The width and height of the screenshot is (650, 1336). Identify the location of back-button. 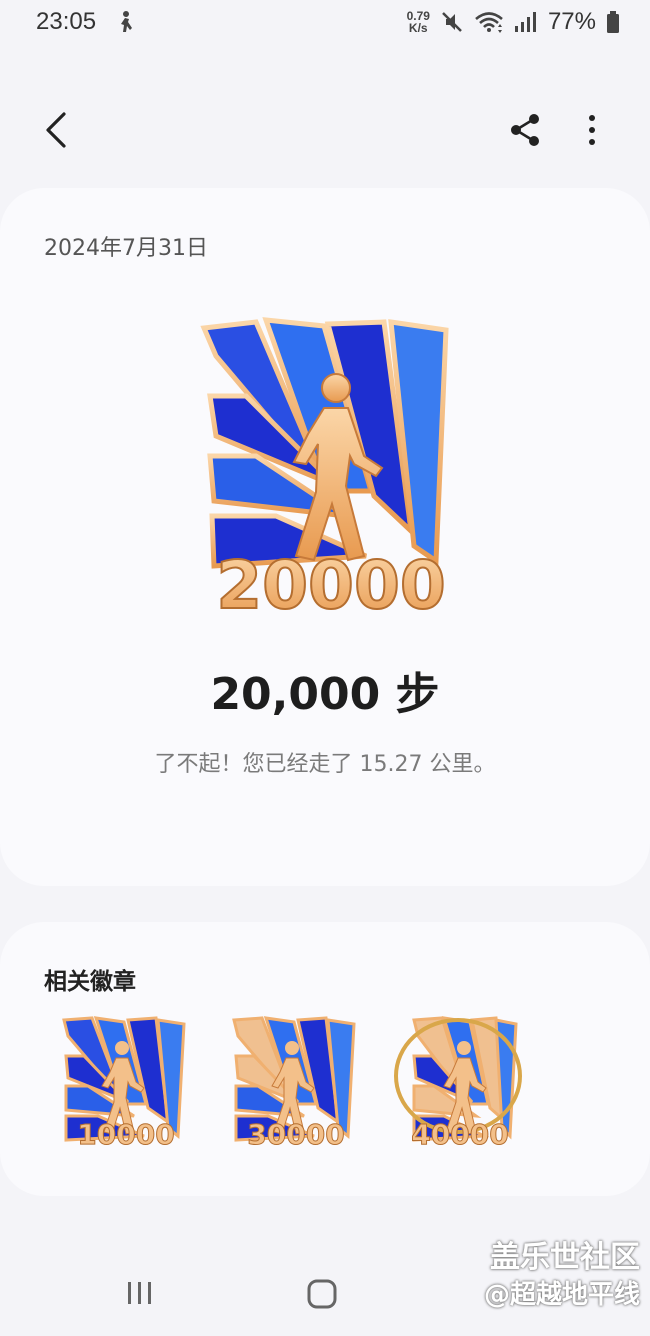
(58, 130).